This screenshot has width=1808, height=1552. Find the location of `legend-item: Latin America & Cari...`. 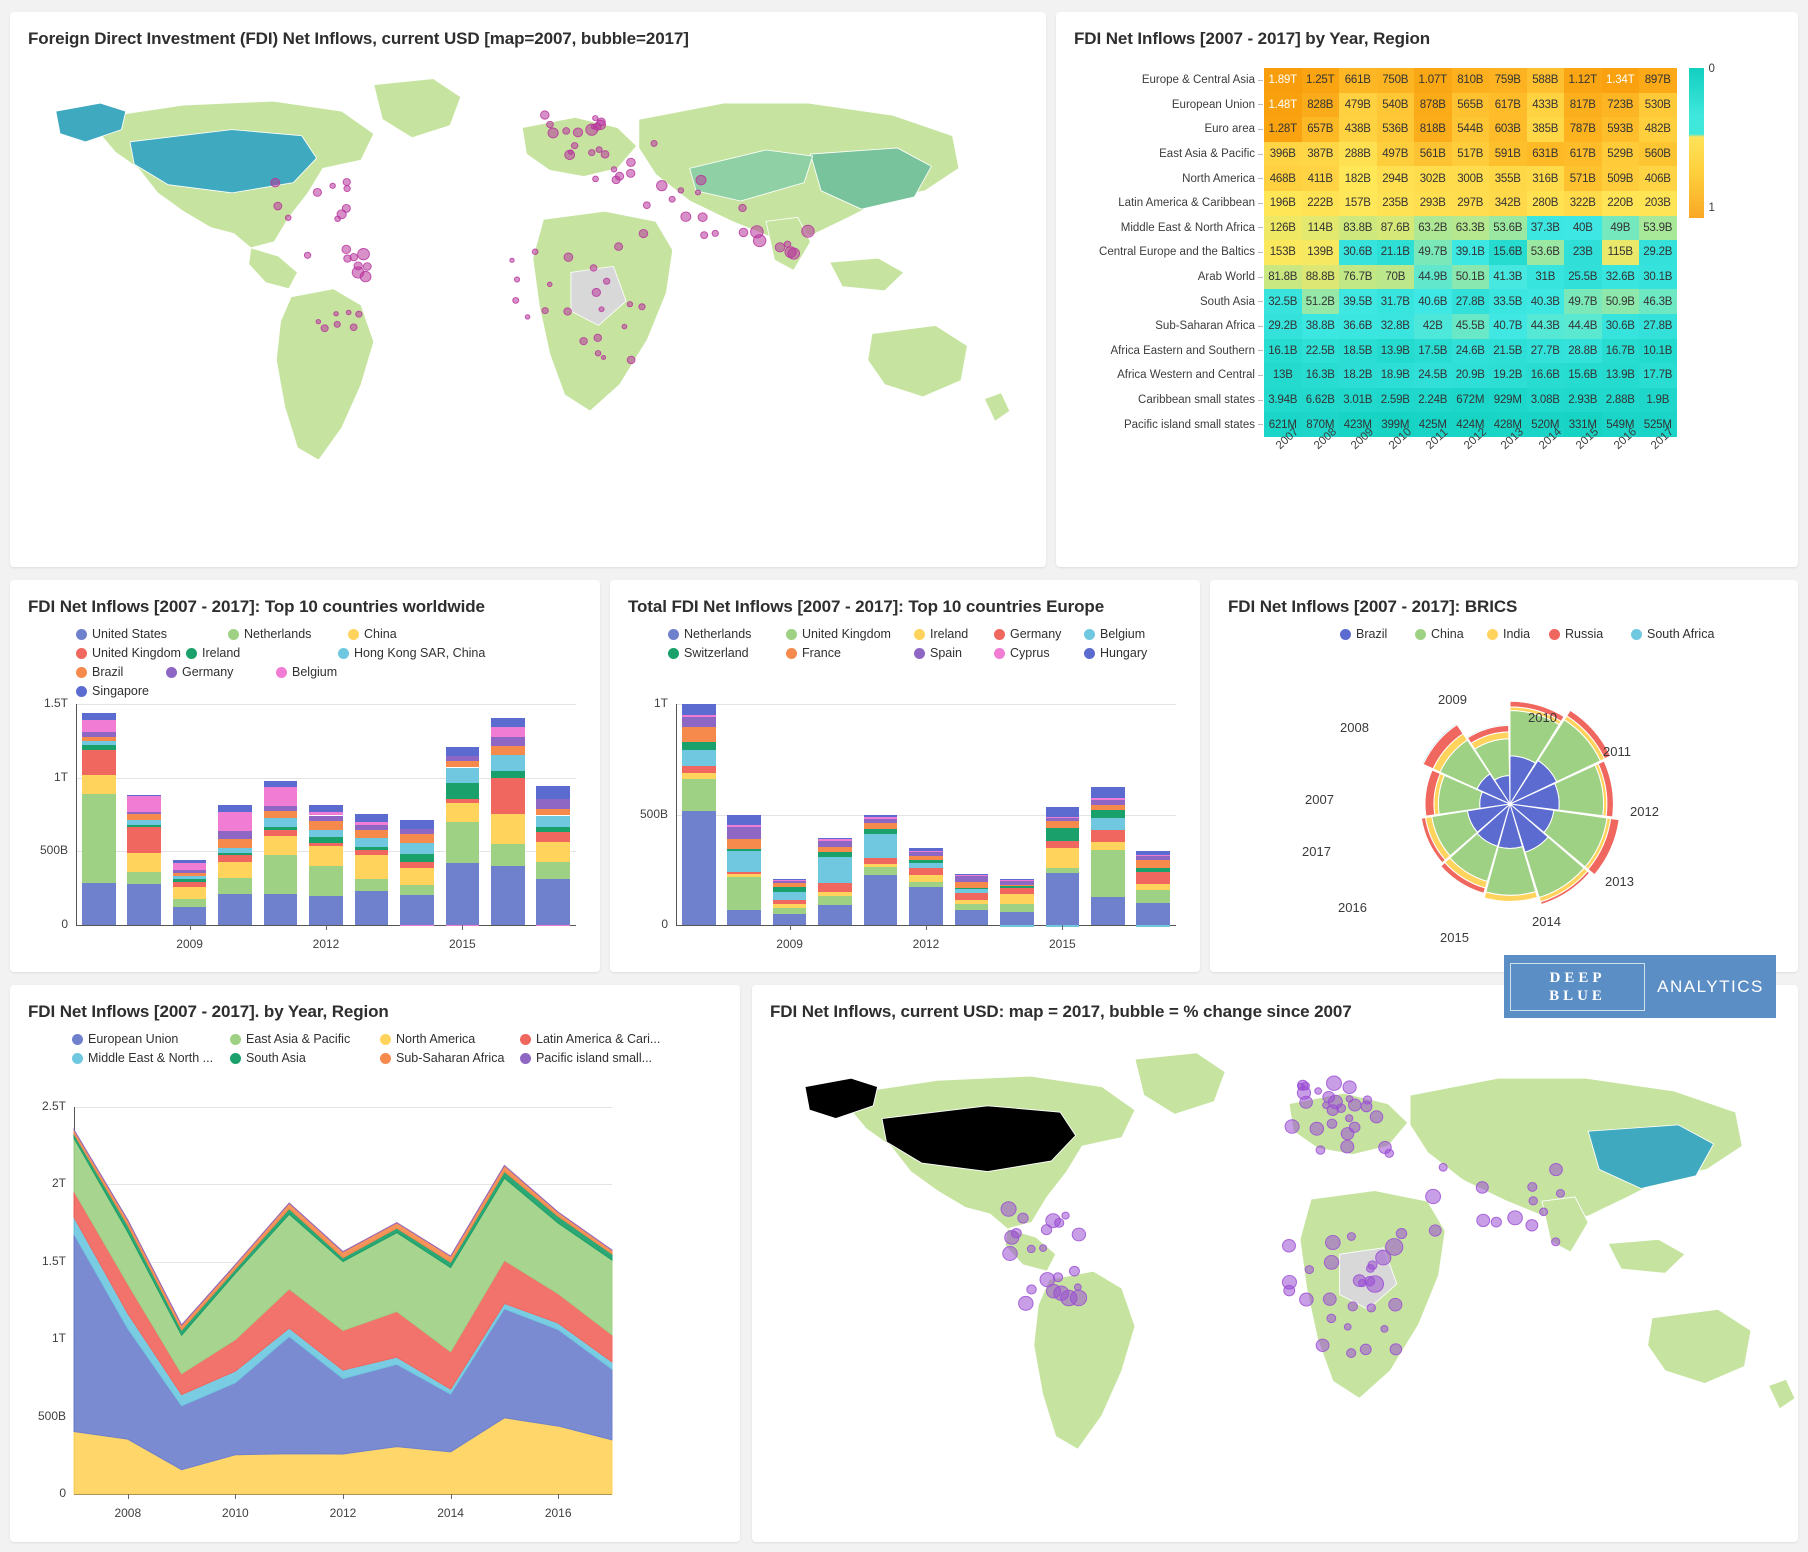

legend-item: Latin America & Cari... is located at coordinates (595, 1039).